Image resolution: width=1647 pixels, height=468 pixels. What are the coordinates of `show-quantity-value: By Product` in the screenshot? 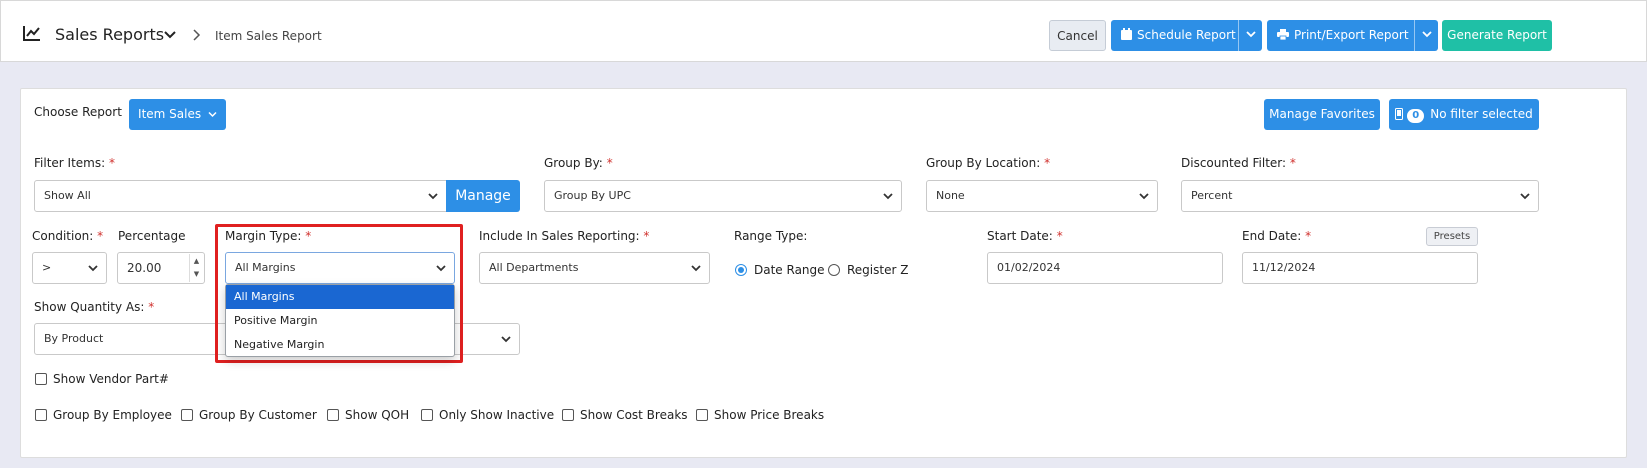 It's located at (74, 338).